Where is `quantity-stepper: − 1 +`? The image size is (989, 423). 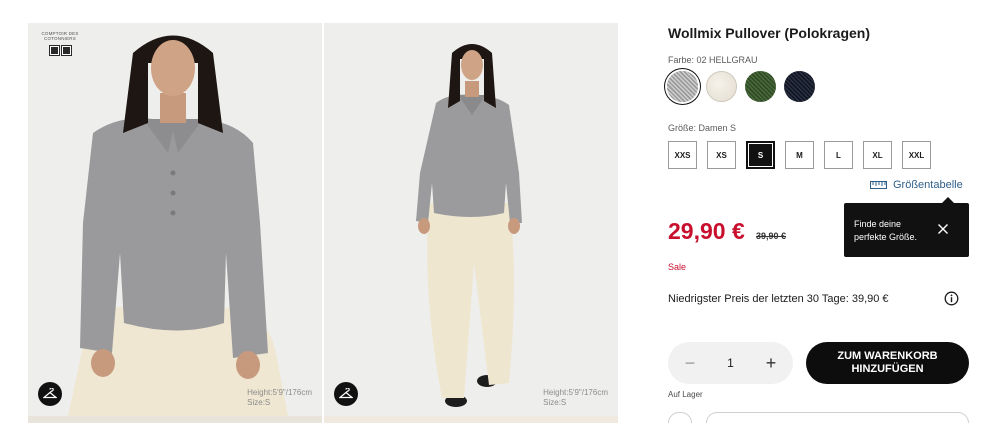 quantity-stepper: − 1 + is located at coordinates (730, 363).